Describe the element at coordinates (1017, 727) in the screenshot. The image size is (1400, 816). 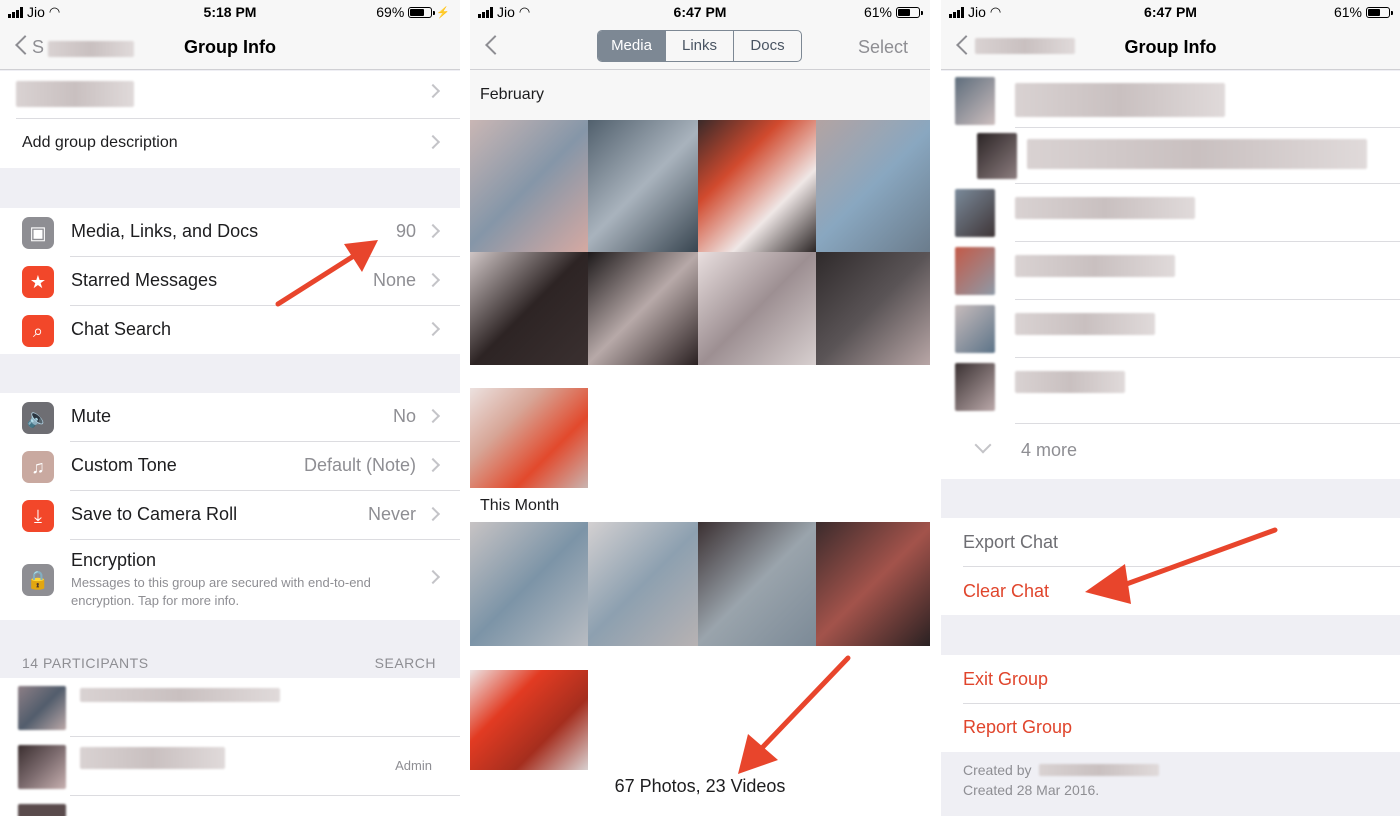
I see `report-group-button: Report Group` at that location.